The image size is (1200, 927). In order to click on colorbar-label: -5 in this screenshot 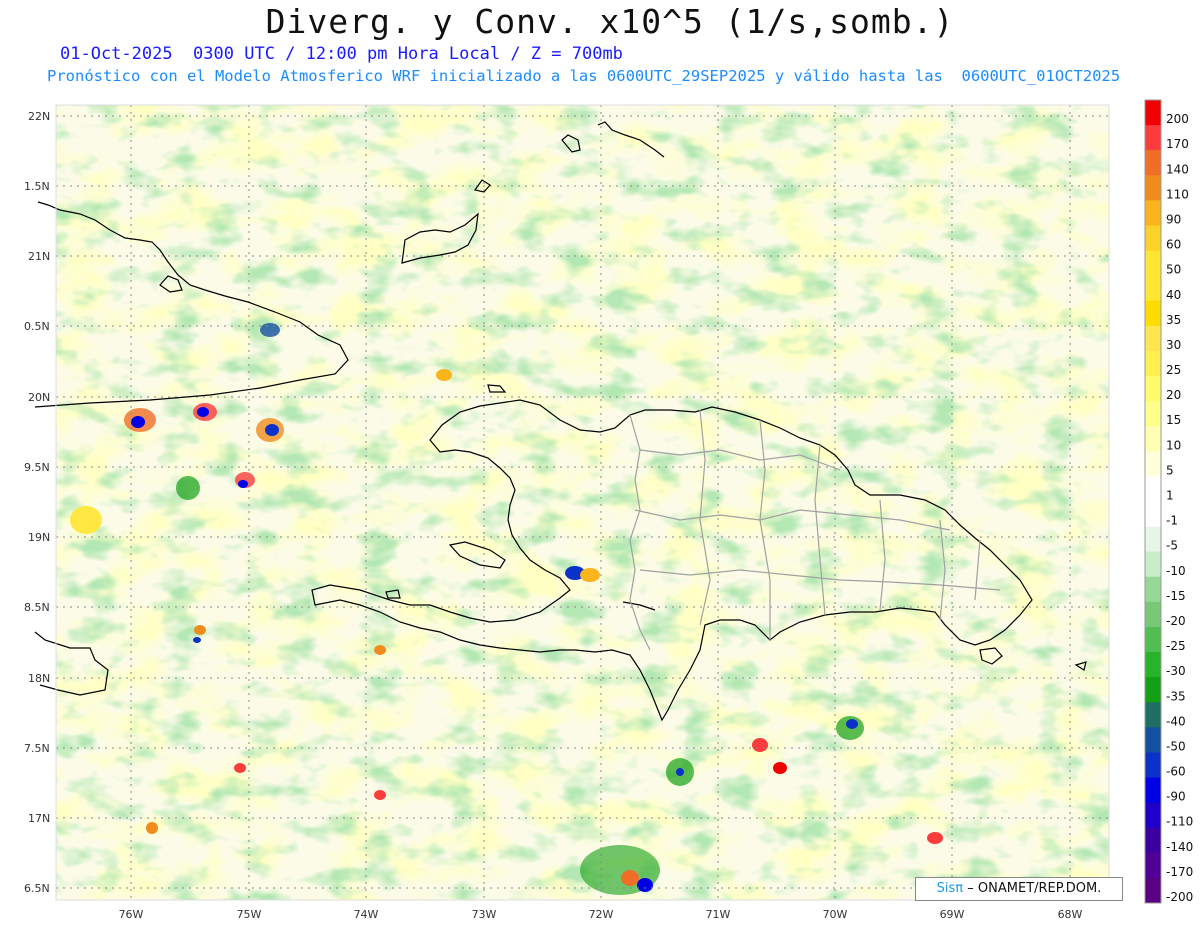, I will do `click(1172, 546)`.